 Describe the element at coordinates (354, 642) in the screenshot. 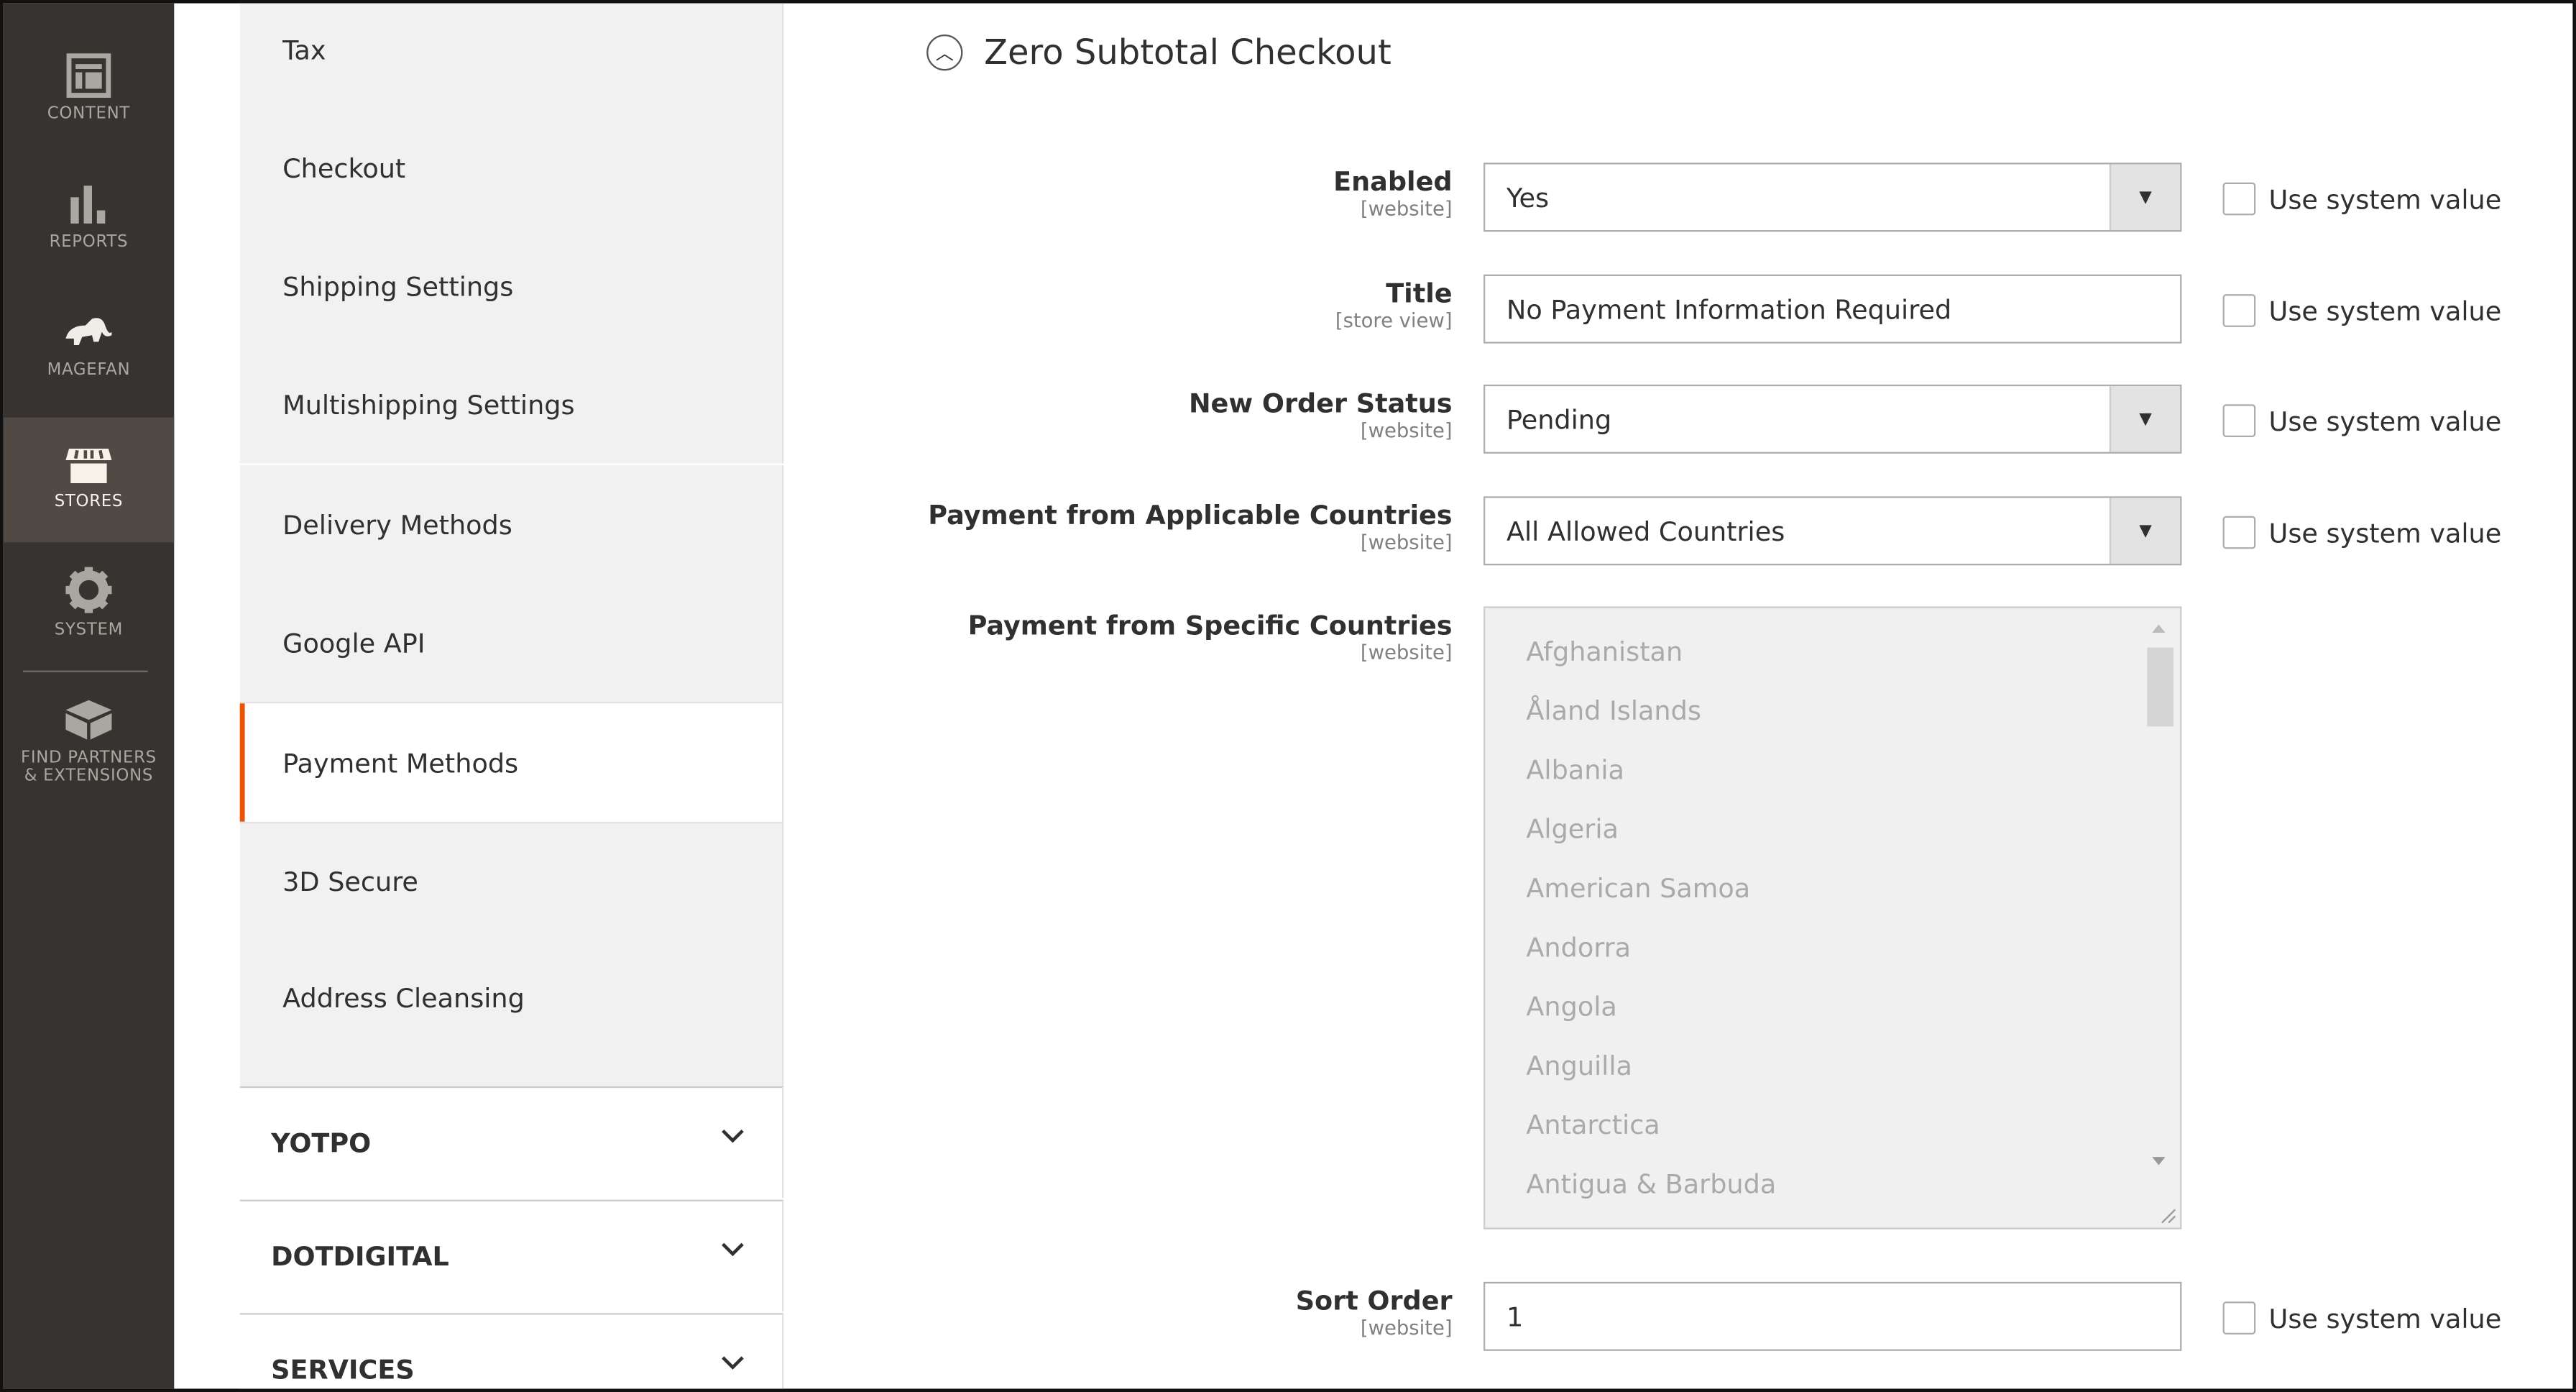

I see `sidebar-item-label: Google API` at that location.